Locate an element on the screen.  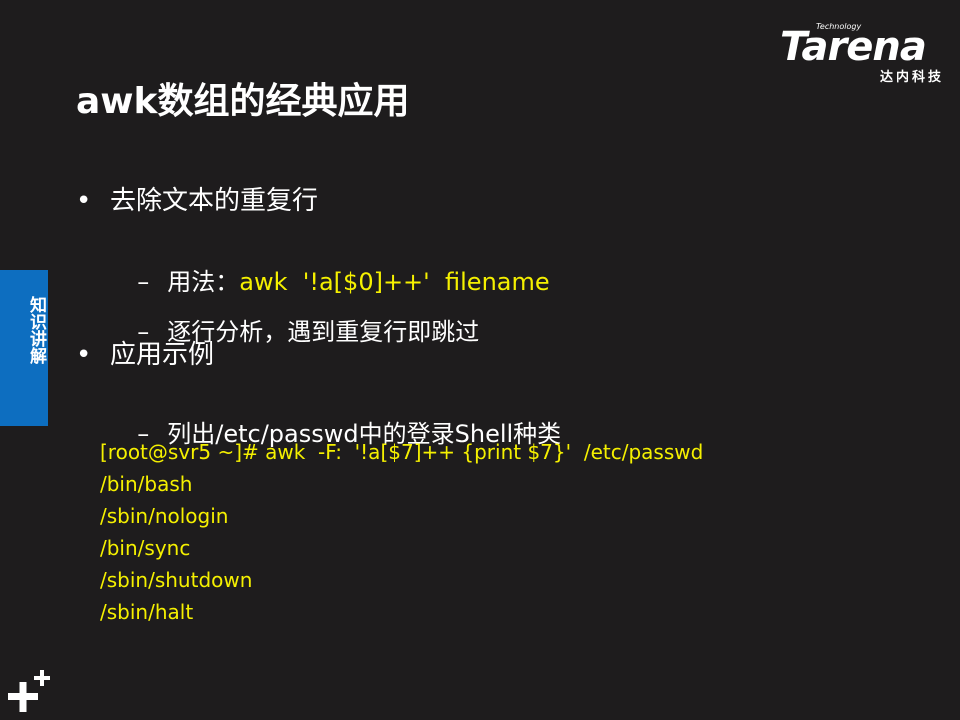
code-line: /sbin/nologin is located at coordinates (164, 516).